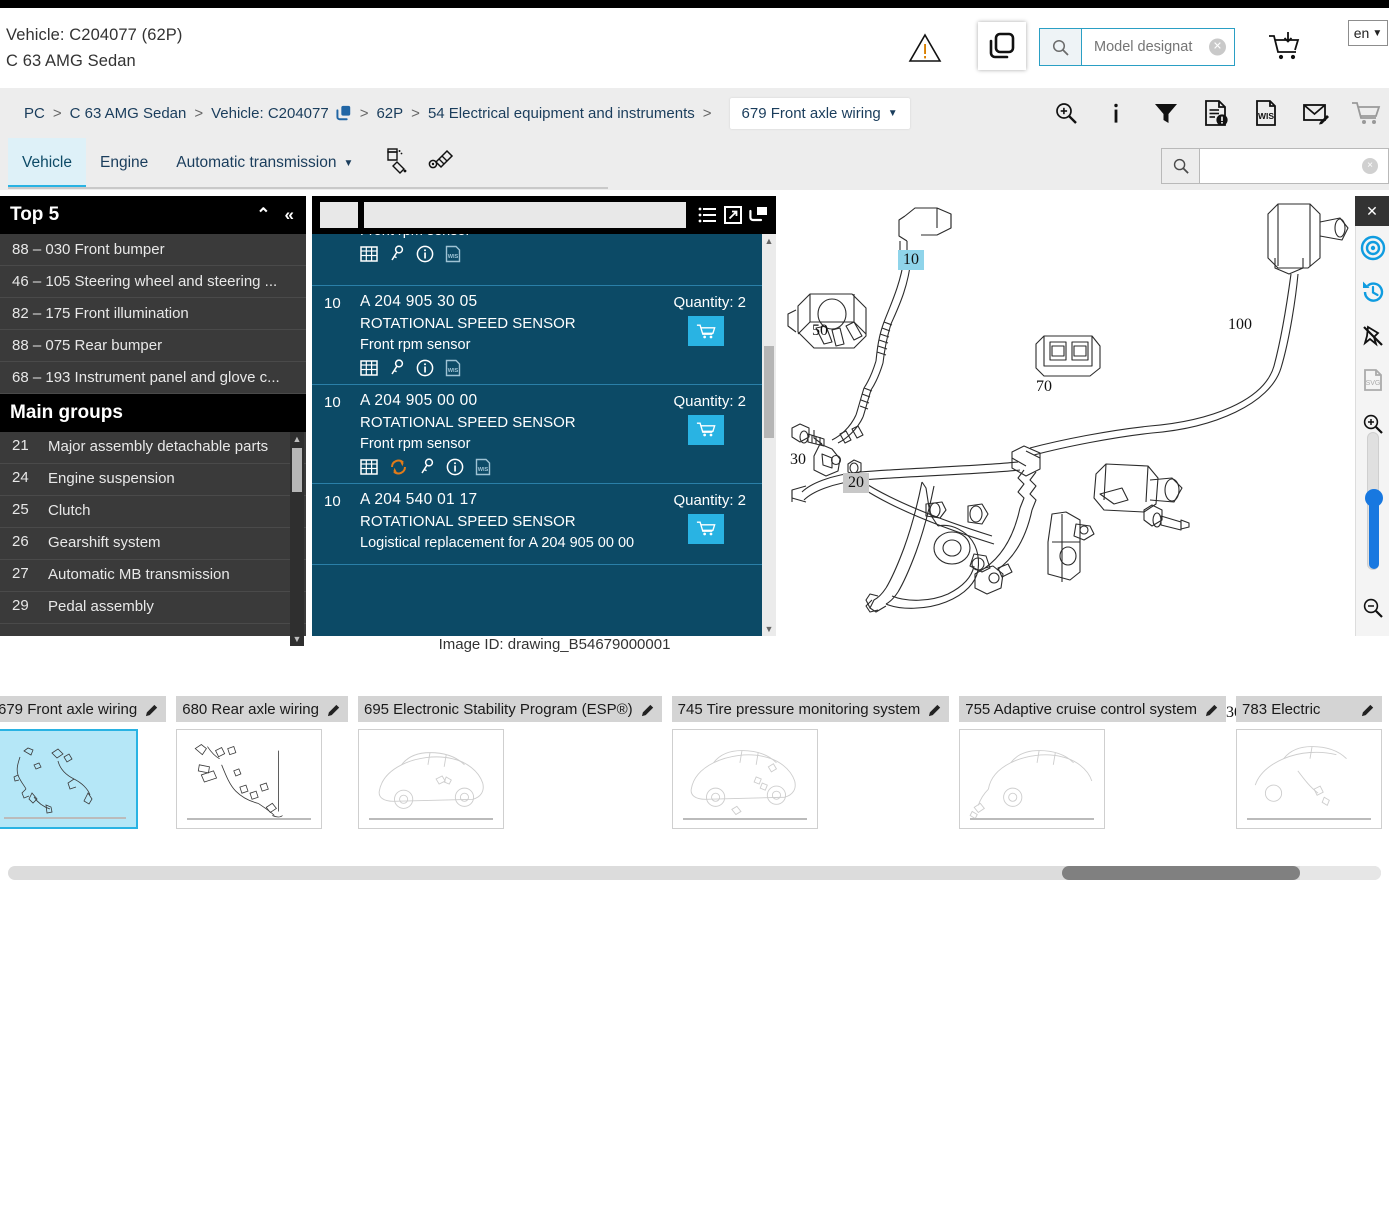 This screenshot has width=1389, height=1206. I want to click on thumbnail-label-755: 755 Adaptive cruise control system, so click(1093, 709).